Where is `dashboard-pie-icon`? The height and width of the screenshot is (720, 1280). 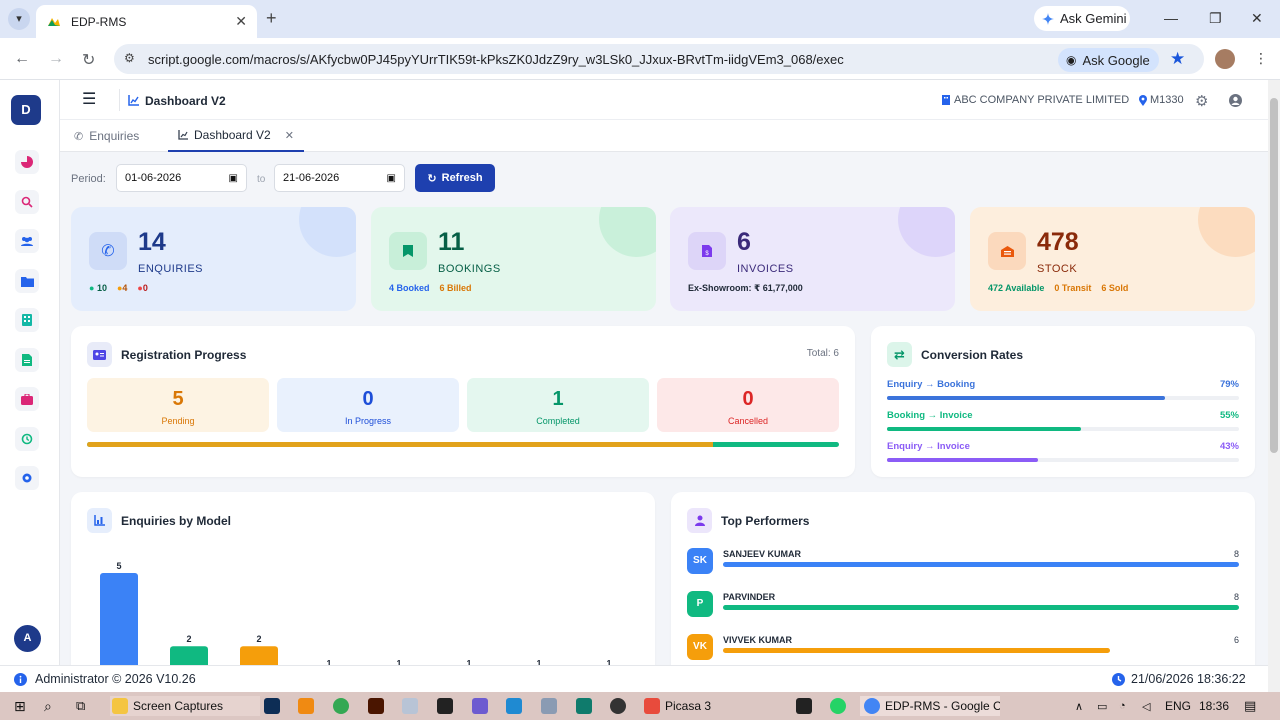 dashboard-pie-icon is located at coordinates (27, 162).